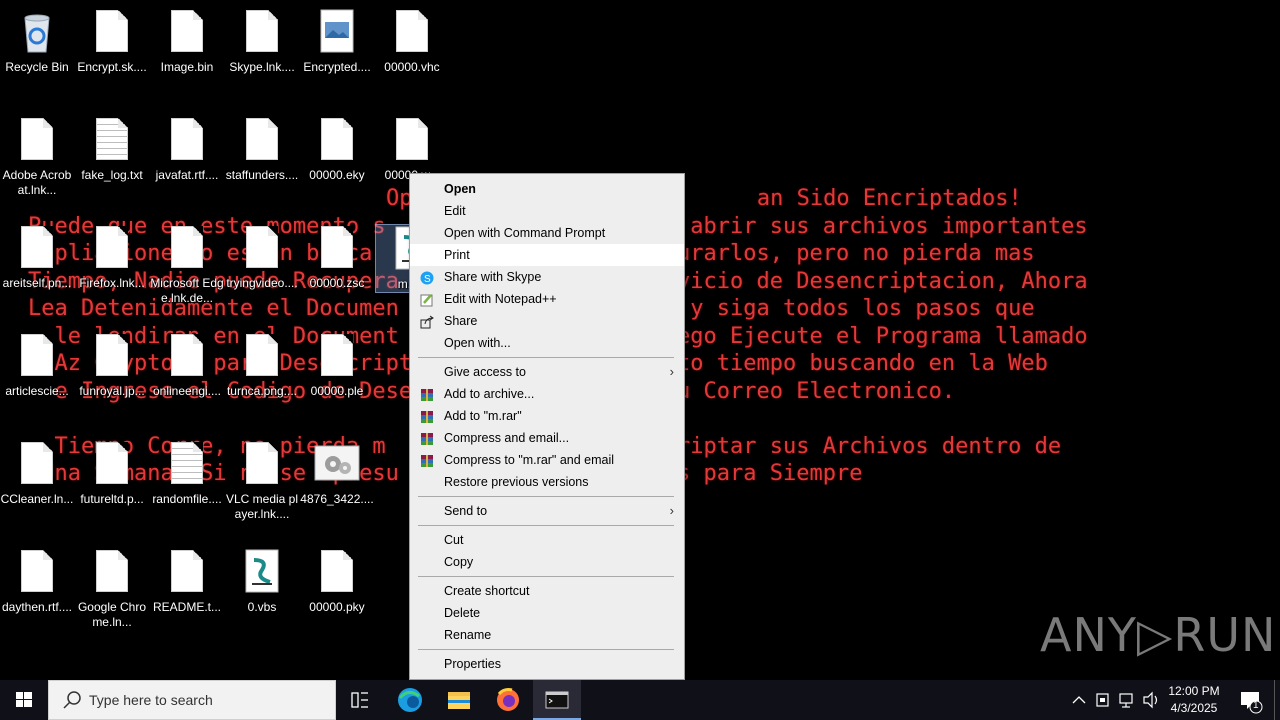 The image size is (1280, 720). What do you see at coordinates (459, 700) in the screenshot?
I see `file-explorer-taskbar-button` at bounding box center [459, 700].